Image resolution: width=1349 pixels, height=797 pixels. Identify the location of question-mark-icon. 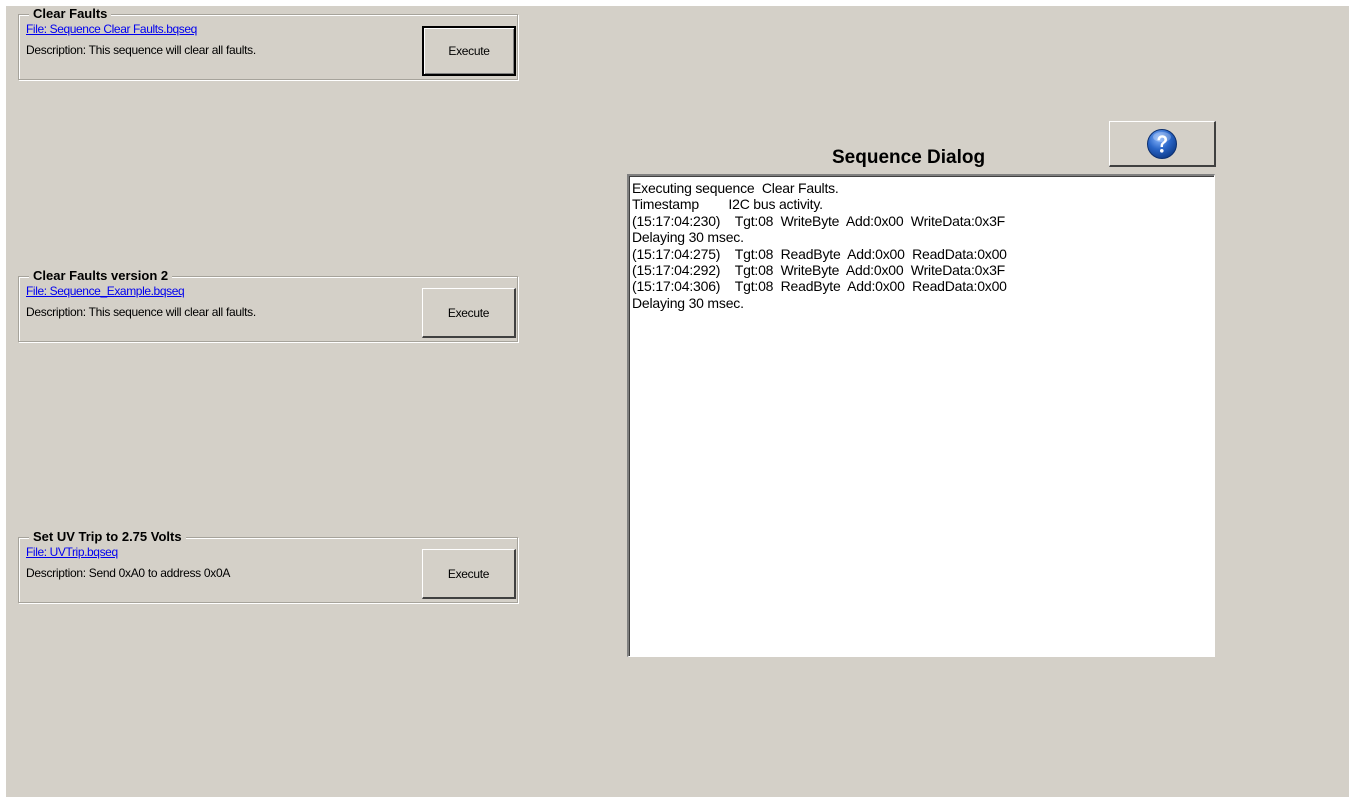
(1162, 143).